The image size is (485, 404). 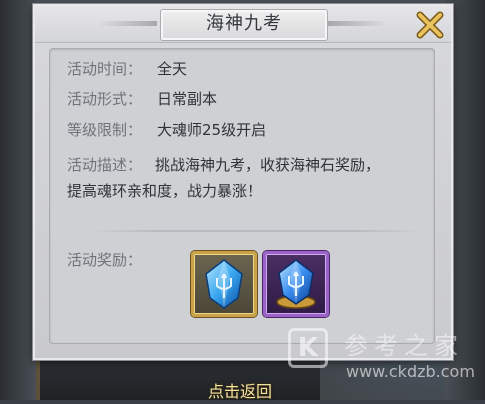 What do you see at coordinates (256, 231) in the screenshot?
I see `section-divider` at bounding box center [256, 231].